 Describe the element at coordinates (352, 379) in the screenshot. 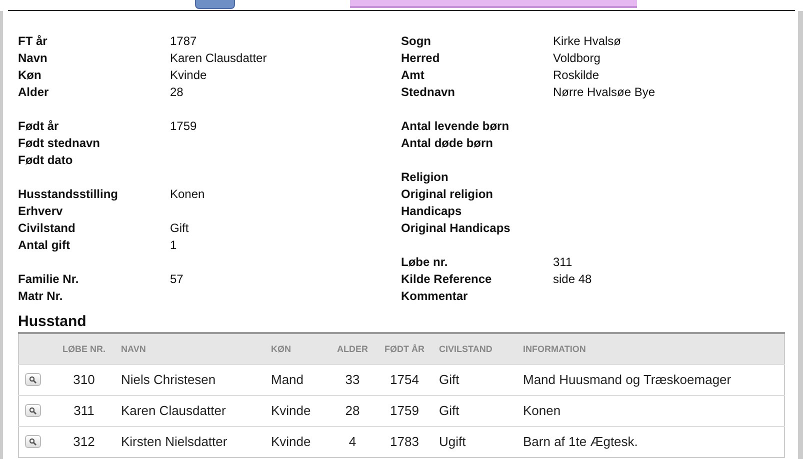

I see `table-cell: 33` at that location.